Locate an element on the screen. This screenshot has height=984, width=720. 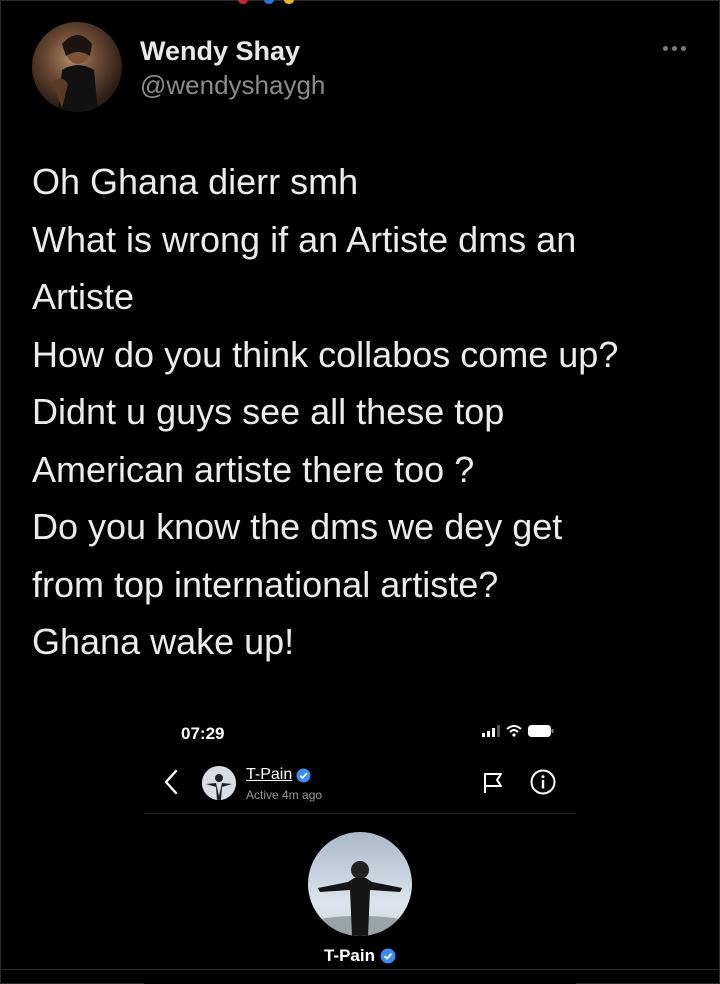
tweet-line: from top international artiste? is located at coordinates (265, 584).